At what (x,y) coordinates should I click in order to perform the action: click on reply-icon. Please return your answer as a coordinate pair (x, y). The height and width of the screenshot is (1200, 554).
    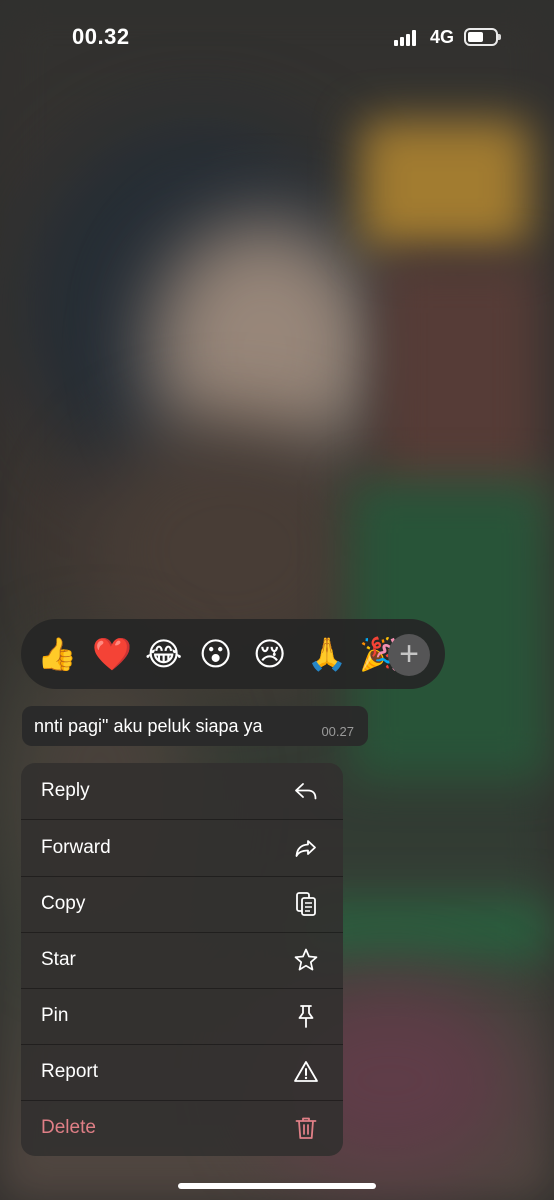
    Looking at the image, I should click on (306, 791).